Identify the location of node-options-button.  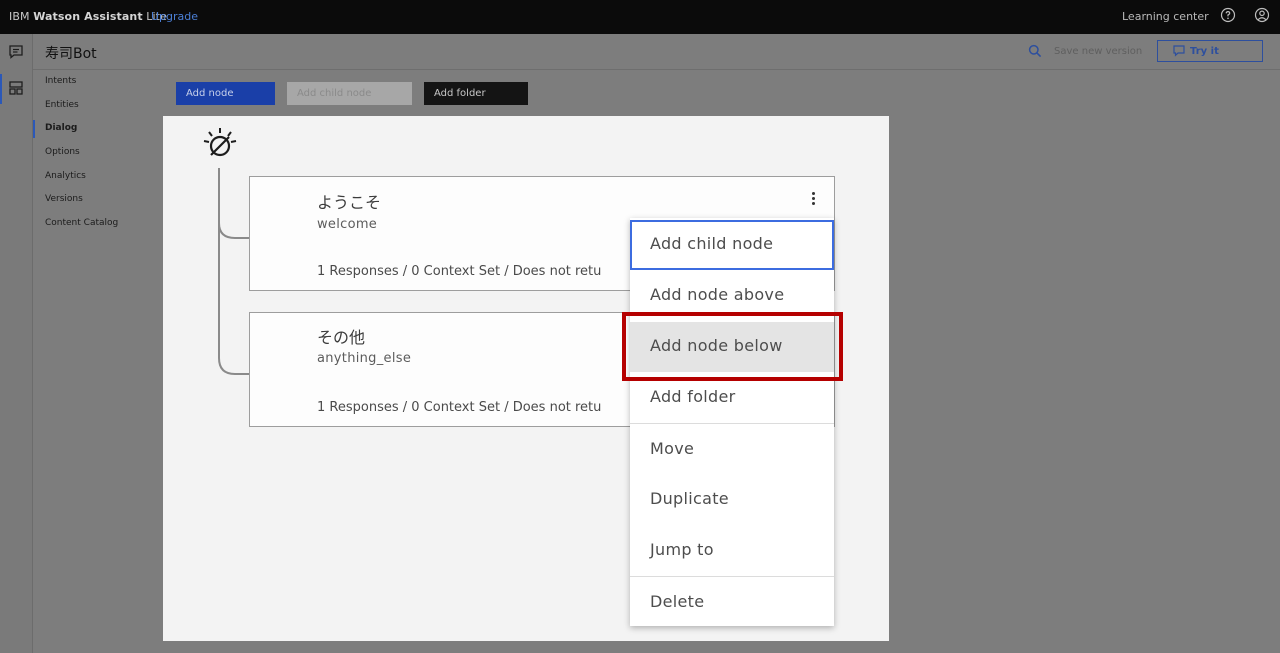
(813, 197).